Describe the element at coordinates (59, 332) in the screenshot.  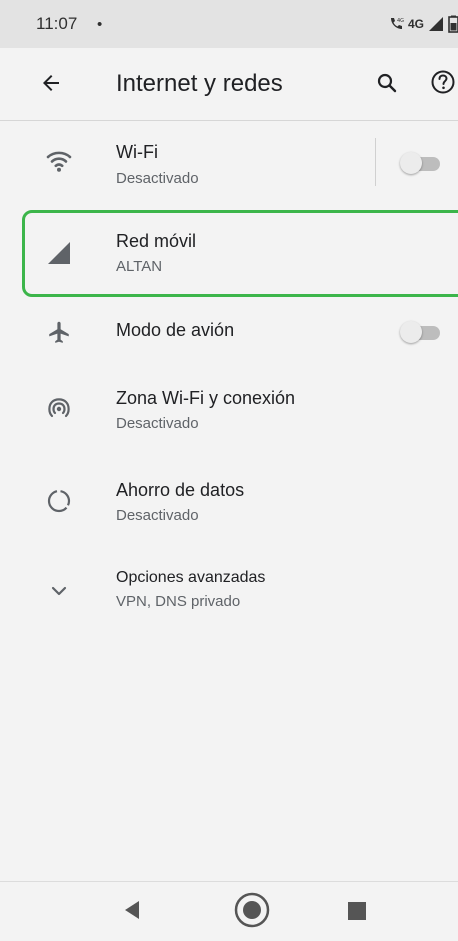
I see `airplane-icon` at that location.